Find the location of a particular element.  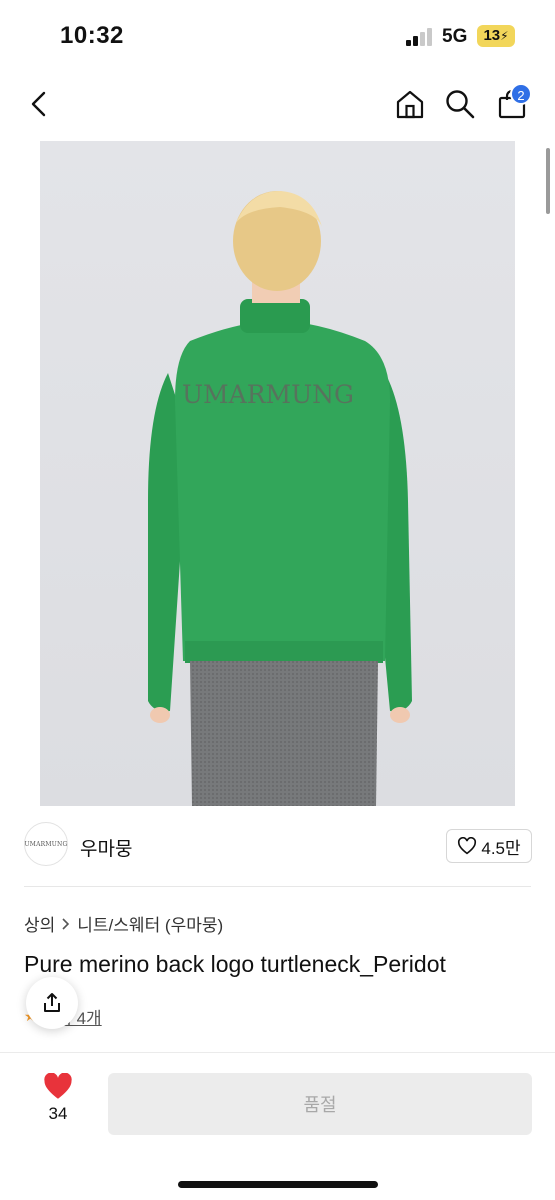

app-header is located at coordinates (277, 105).